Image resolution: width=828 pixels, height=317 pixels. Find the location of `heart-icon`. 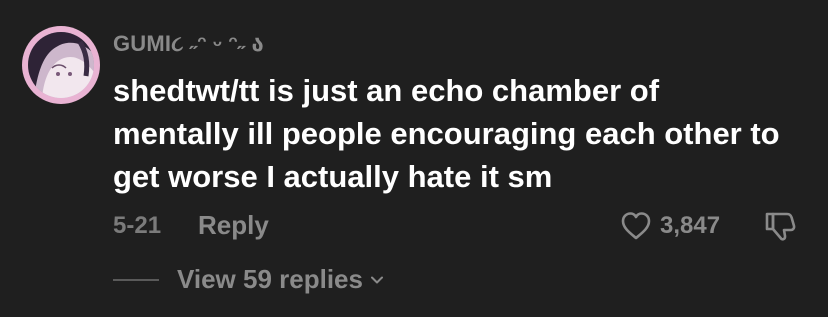

heart-icon is located at coordinates (636, 226).